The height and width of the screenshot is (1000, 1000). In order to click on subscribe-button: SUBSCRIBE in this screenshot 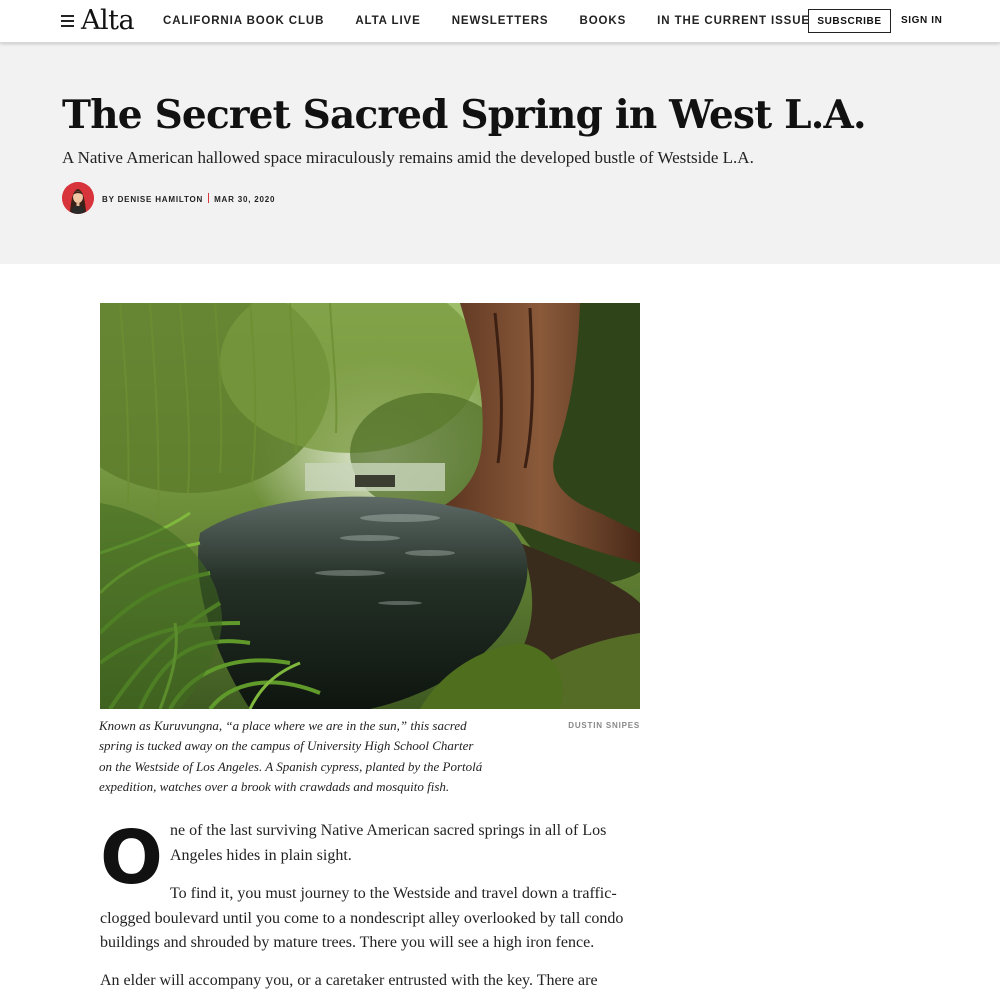, I will do `click(849, 21)`.